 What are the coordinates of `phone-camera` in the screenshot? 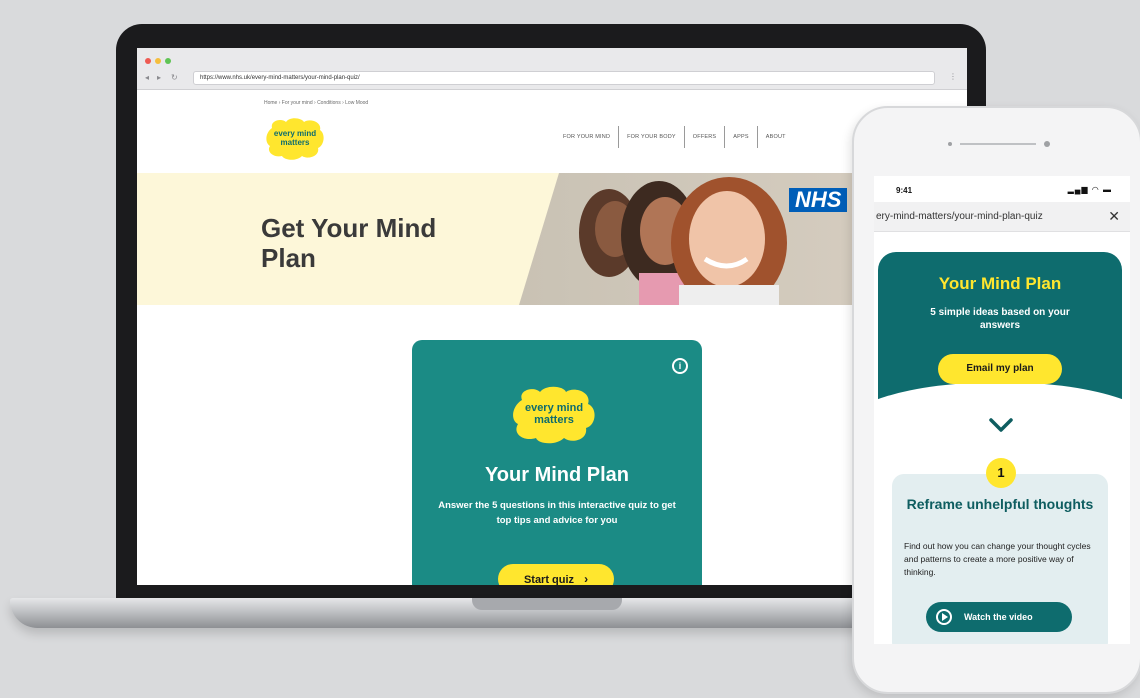 It's located at (1047, 144).